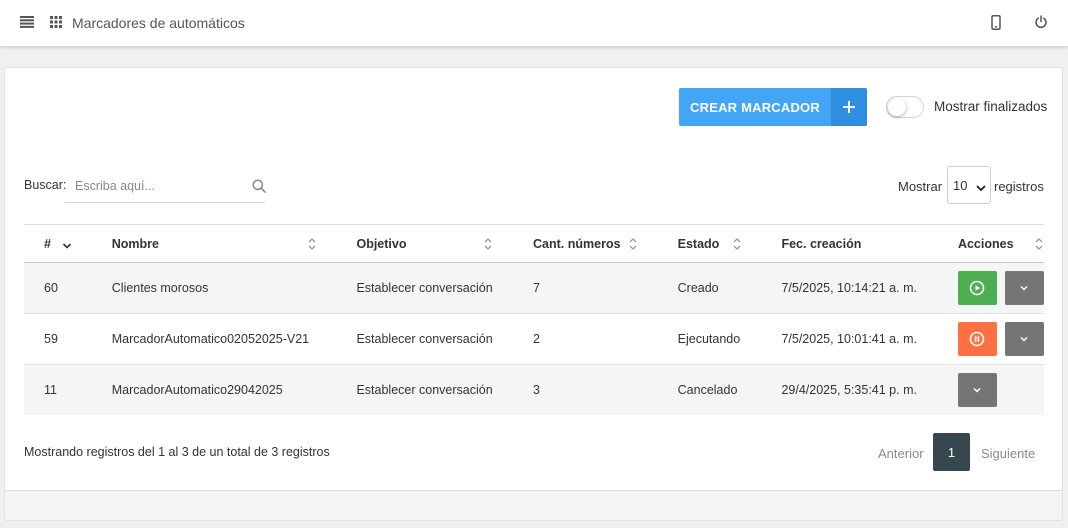 Image resolution: width=1068 pixels, height=528 pixels. I want to click on play-circle-icon, so click(977, 288).